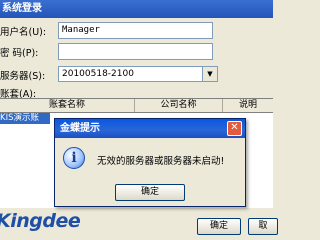 The image size is (320, 240). What do you see at coordinates (74, 158) in the screenshot?
I see `info-icon: i` at bounding box center [74, 158].